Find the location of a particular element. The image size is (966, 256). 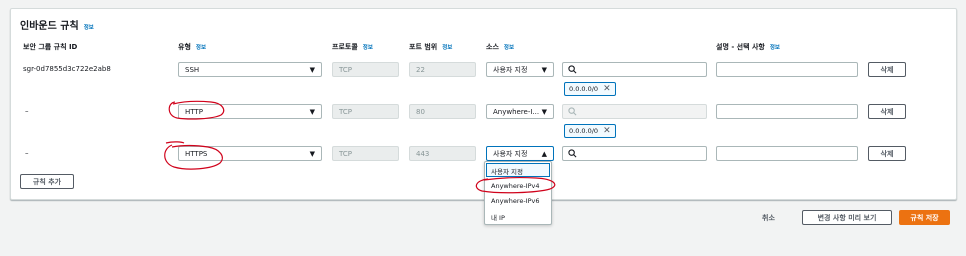

cancel-button: 취소 is located at coordinates (768, 218).